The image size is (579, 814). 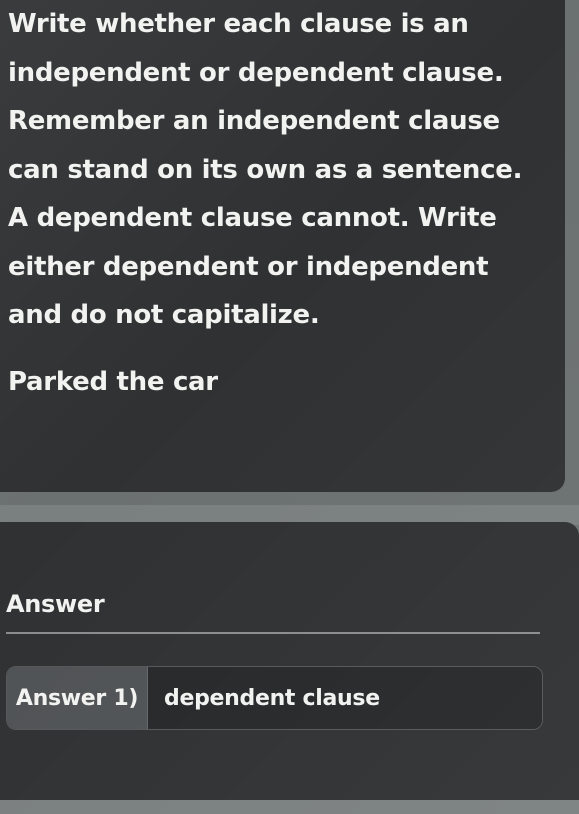 What do you see at coordinates (238, 24) in the screenshot?
I see `instruction-line: Write whether each clause is an` at bounding box center [238, 24].